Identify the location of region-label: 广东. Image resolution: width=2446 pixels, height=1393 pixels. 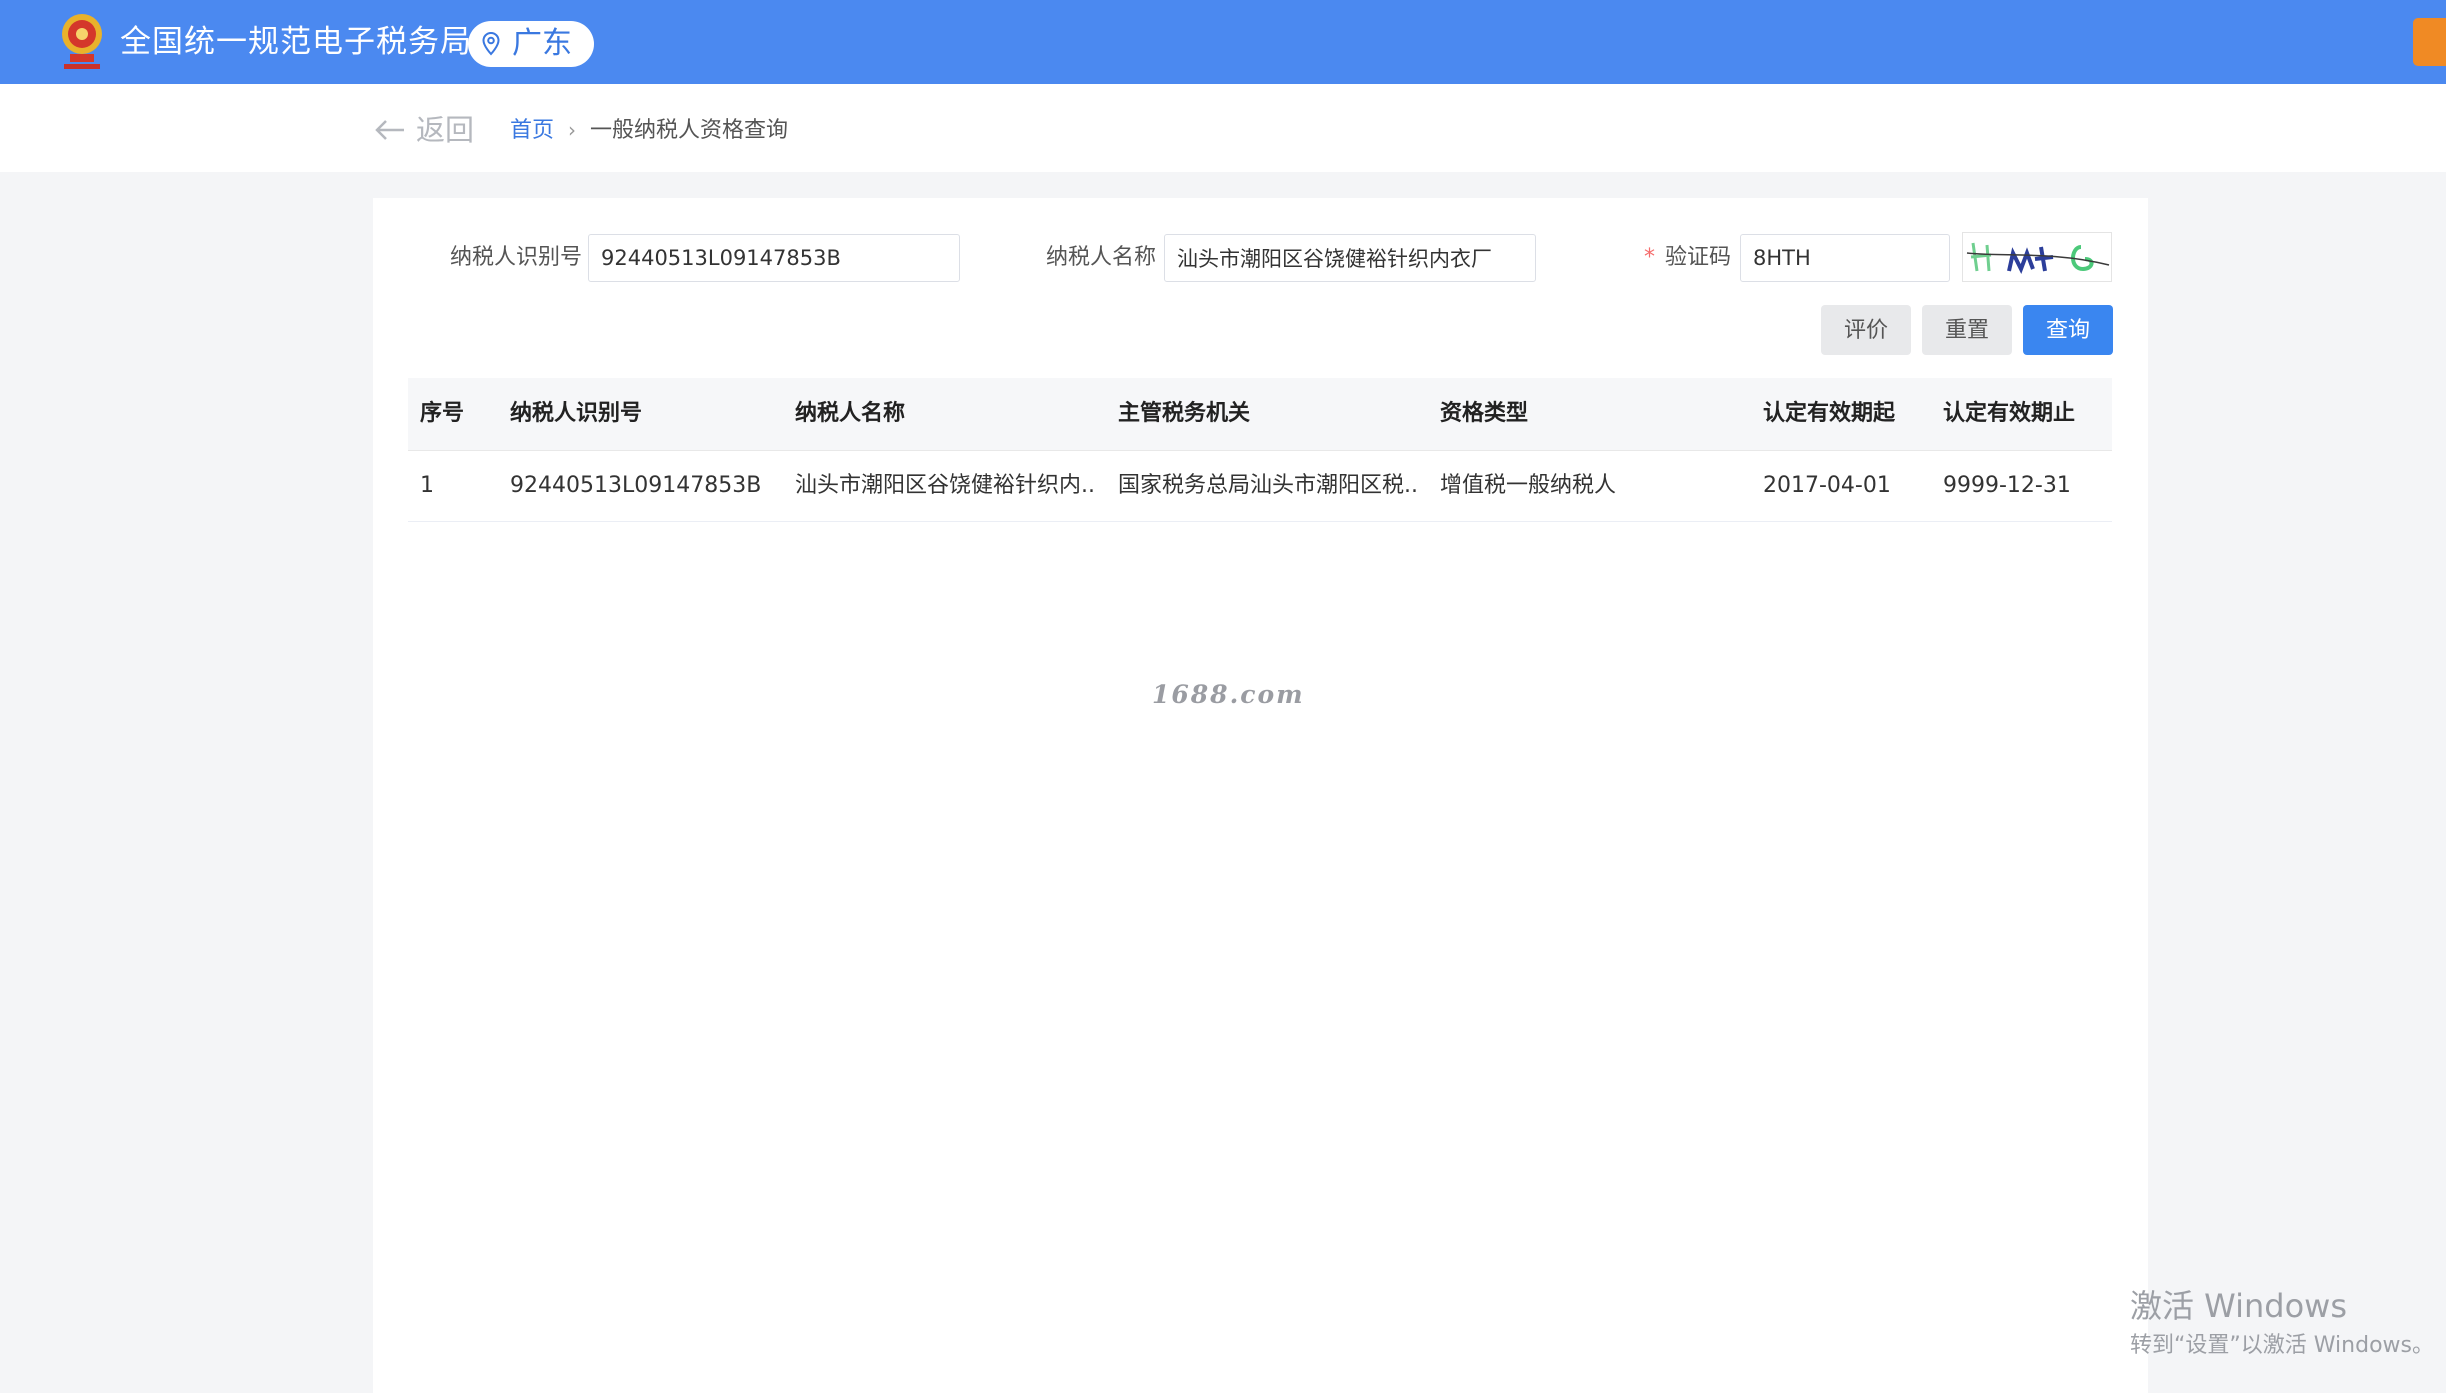
(542, 43).